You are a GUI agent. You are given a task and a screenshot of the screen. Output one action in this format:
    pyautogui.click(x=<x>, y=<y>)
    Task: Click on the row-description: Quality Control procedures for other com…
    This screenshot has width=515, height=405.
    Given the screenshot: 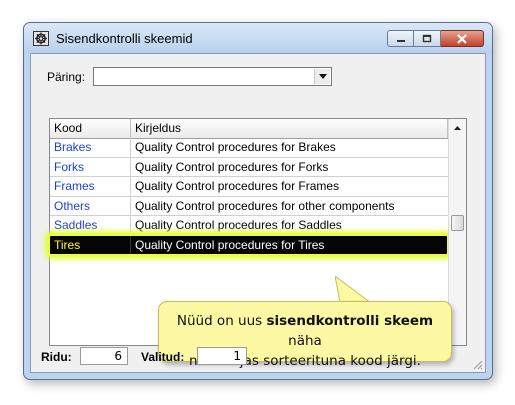 What is the action you would take?
    pyautogui.click(x=289, y=207)
    